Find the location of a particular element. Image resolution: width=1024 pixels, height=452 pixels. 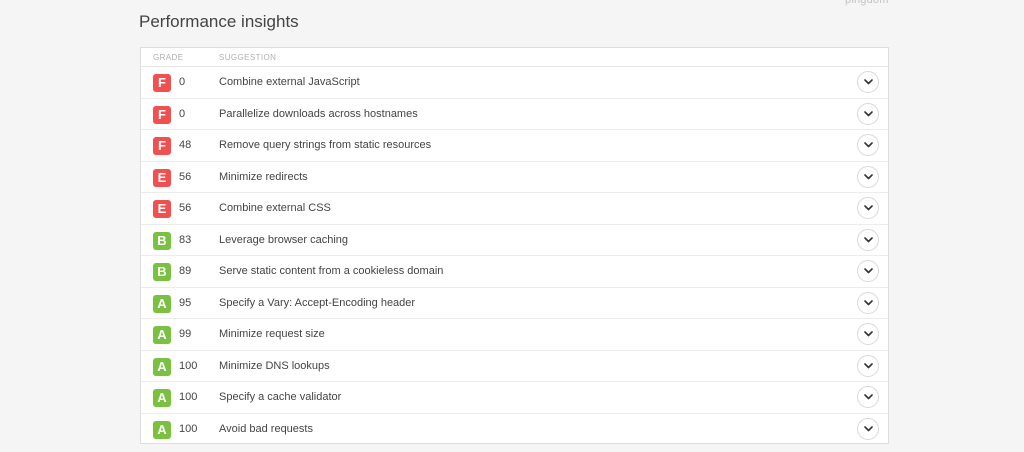

suggestion-text: Avoid bad requests is located at coordinates (266, 428).